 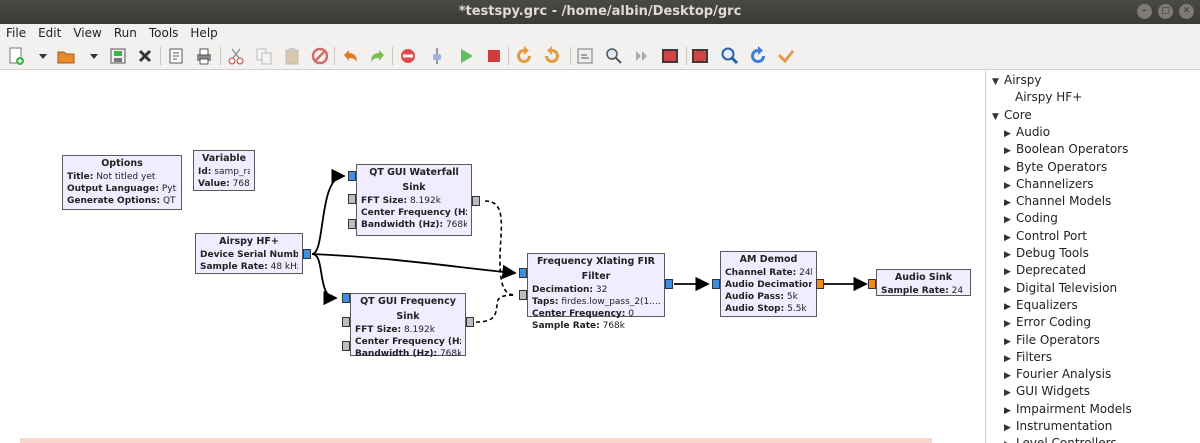 What do you see at coordinates (224, 184) in the screenshot?
I see `block-param: Value: 768k` at bounding box center [224, 184].